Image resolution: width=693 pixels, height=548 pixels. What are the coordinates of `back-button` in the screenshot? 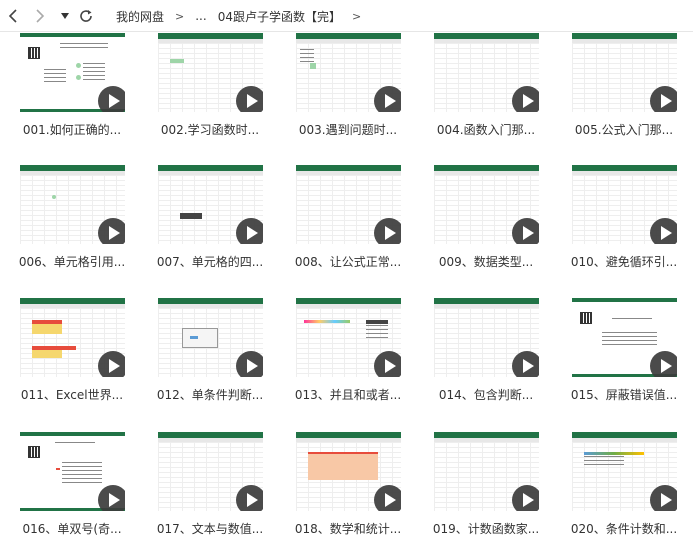 It's located at (13, 16).